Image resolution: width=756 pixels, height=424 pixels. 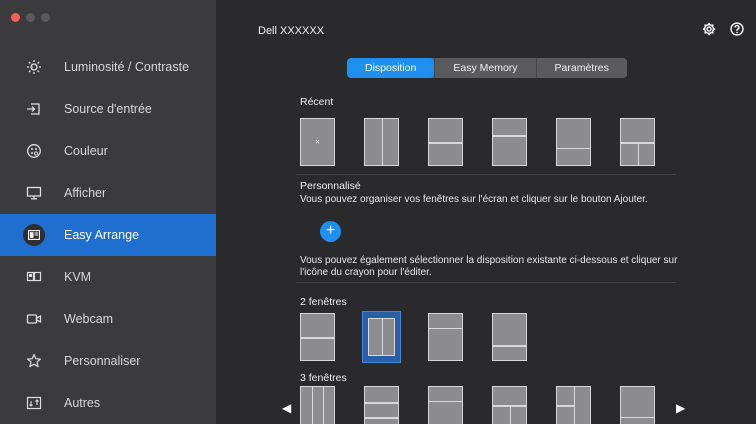 I want to click on layout-3-top-split, so click(x=445, y=405).